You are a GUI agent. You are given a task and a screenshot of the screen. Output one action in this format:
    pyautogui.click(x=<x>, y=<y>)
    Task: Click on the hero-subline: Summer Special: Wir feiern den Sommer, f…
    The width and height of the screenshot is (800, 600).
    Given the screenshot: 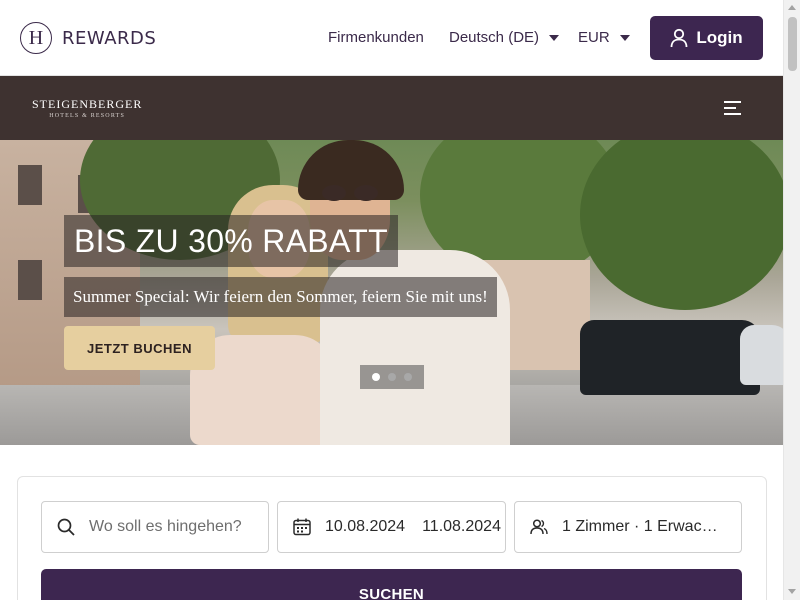 What is the action you would take?
    pyautogui.click(x=280, y=296)
    